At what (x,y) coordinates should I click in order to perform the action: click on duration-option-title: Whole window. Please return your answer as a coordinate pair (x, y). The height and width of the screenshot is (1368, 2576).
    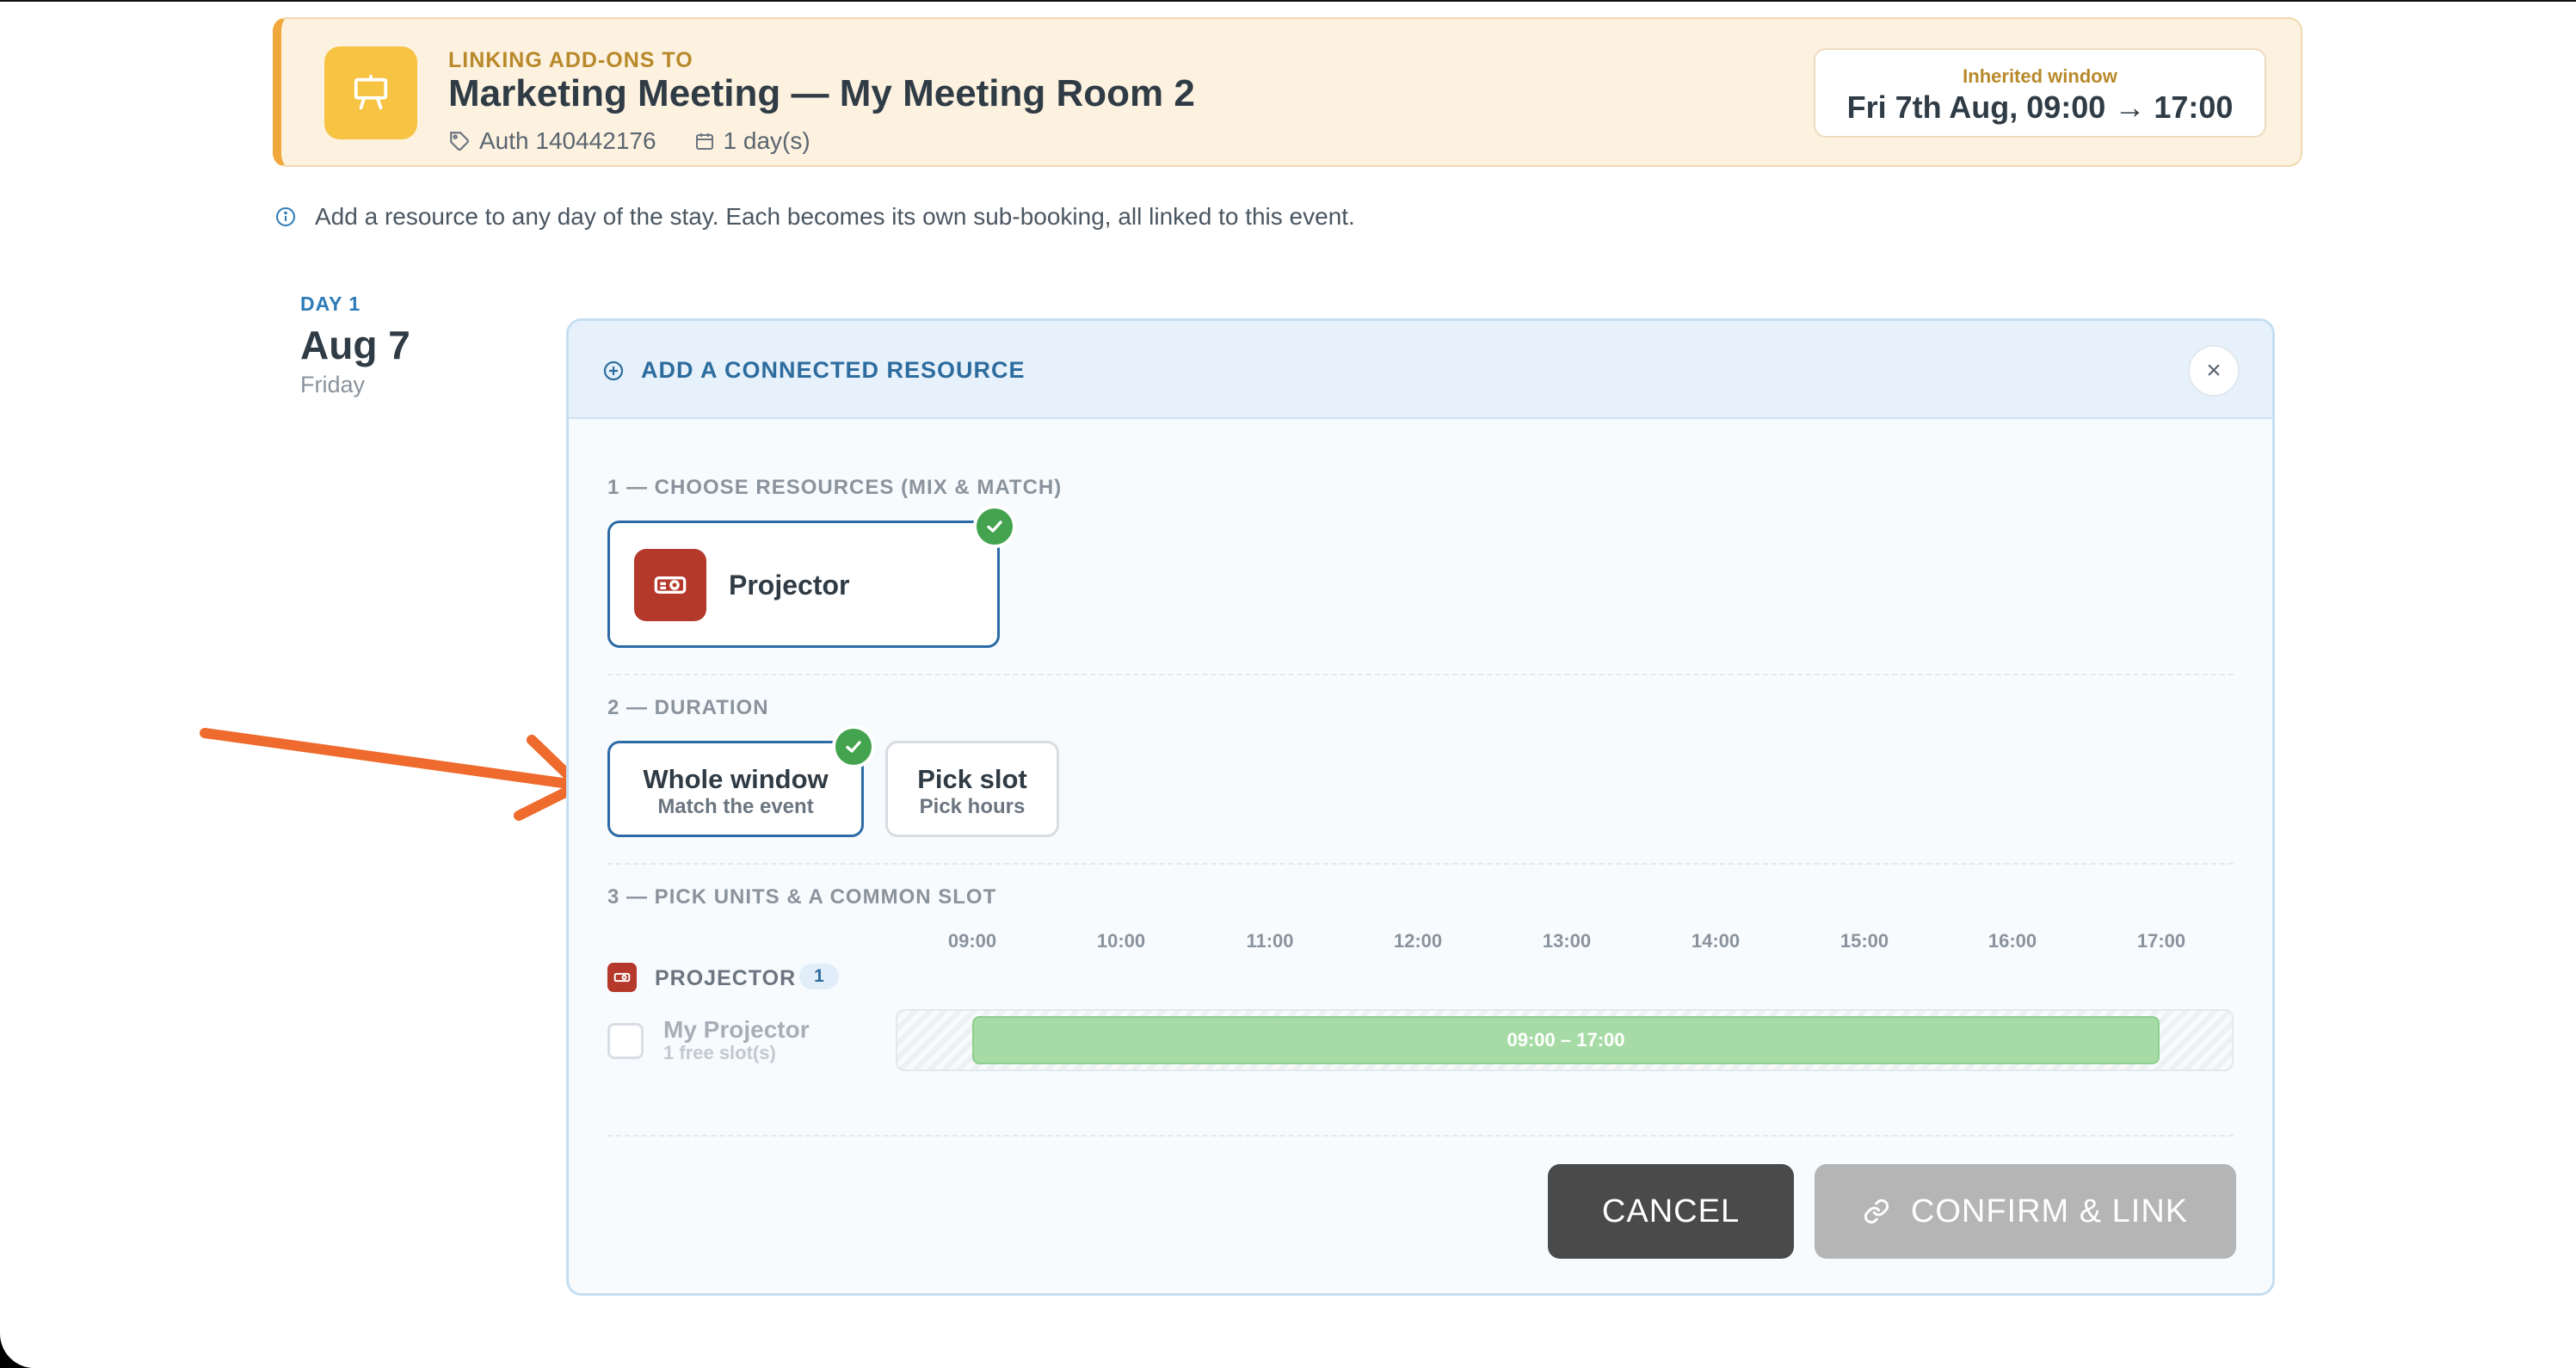
    Looking at the image, I should click on (736, 779).